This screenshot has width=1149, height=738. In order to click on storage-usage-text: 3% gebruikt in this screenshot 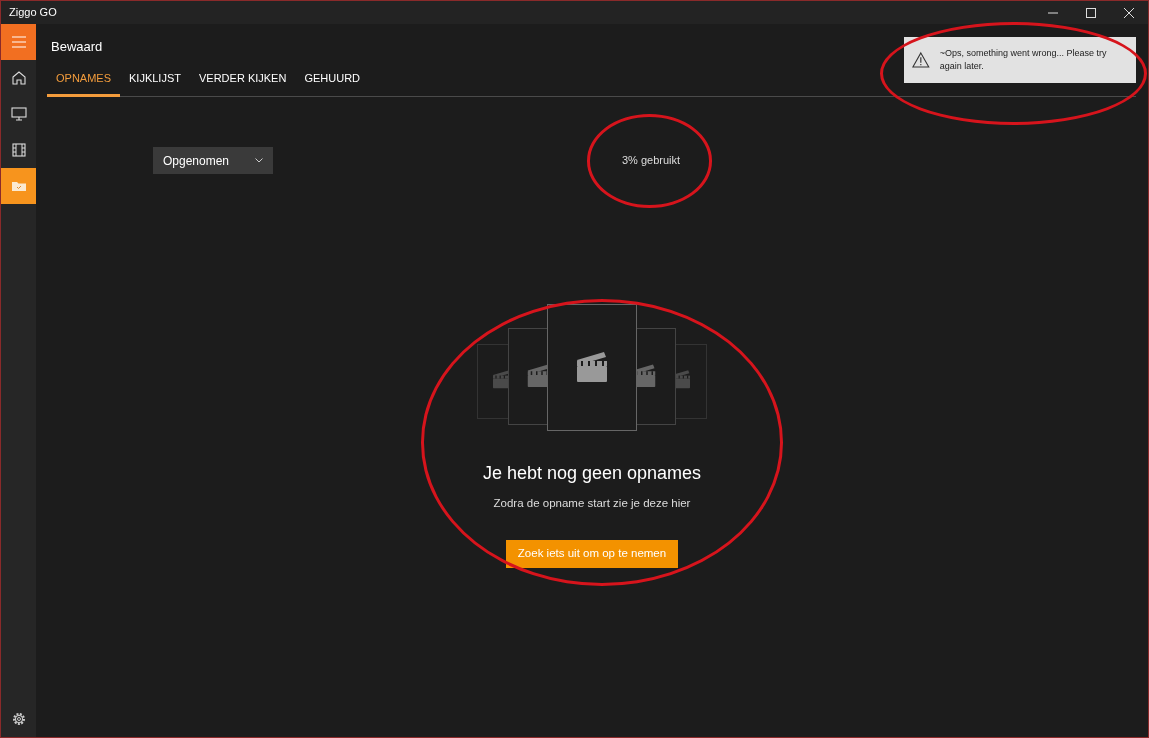, I will do `click(651, 160)`.